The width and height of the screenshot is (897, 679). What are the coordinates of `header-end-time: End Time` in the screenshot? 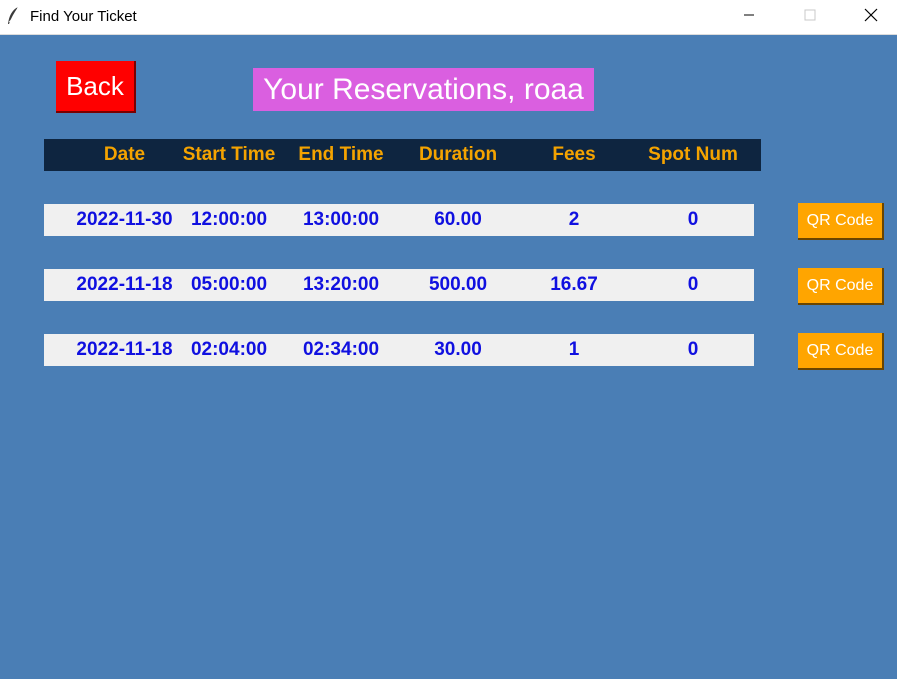 It's located at (341, 154).